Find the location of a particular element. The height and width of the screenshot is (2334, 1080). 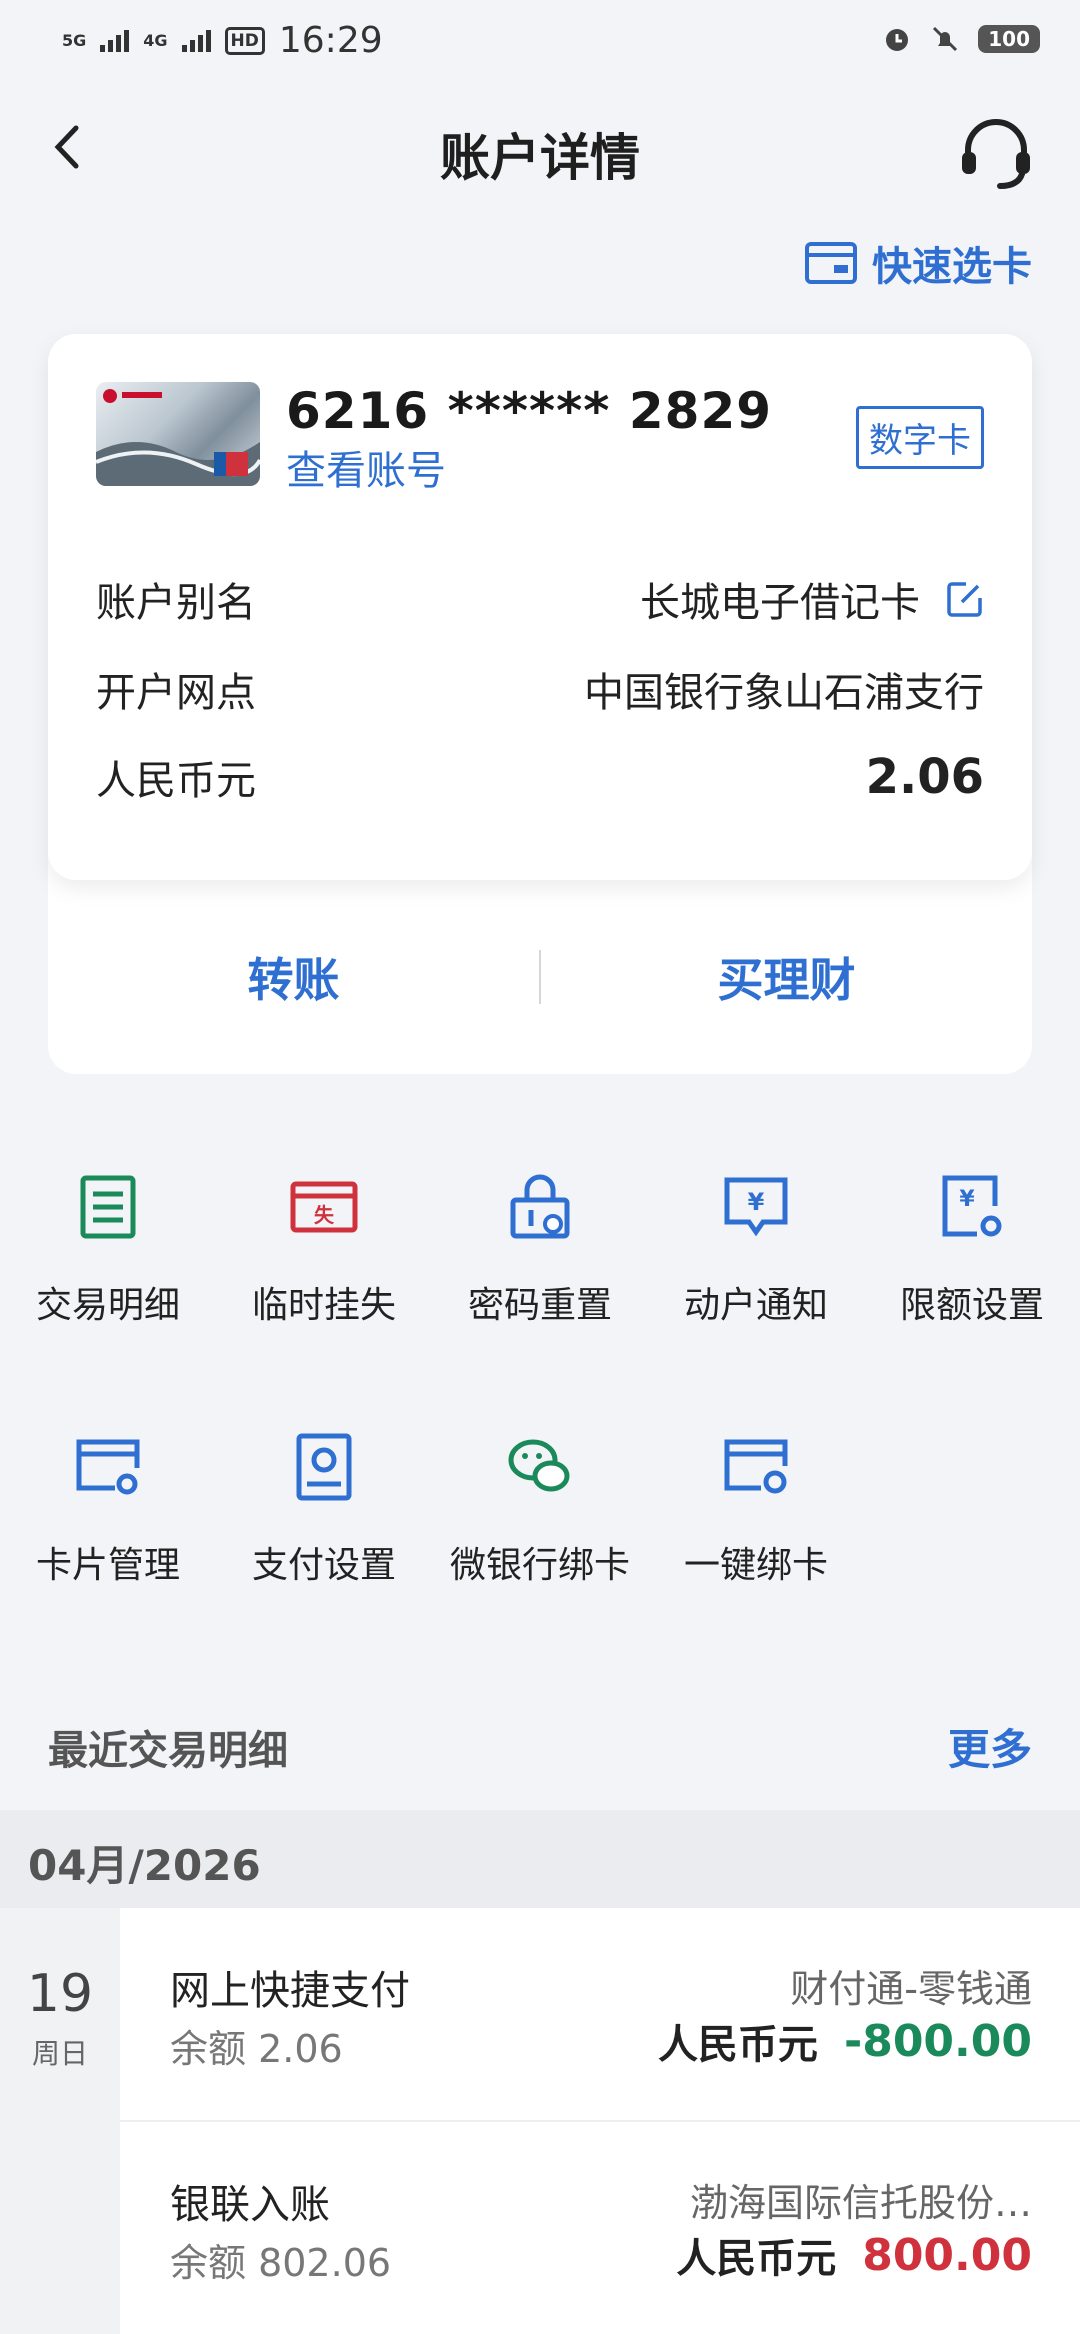

mute-icon is located at coordinates (945, 39).